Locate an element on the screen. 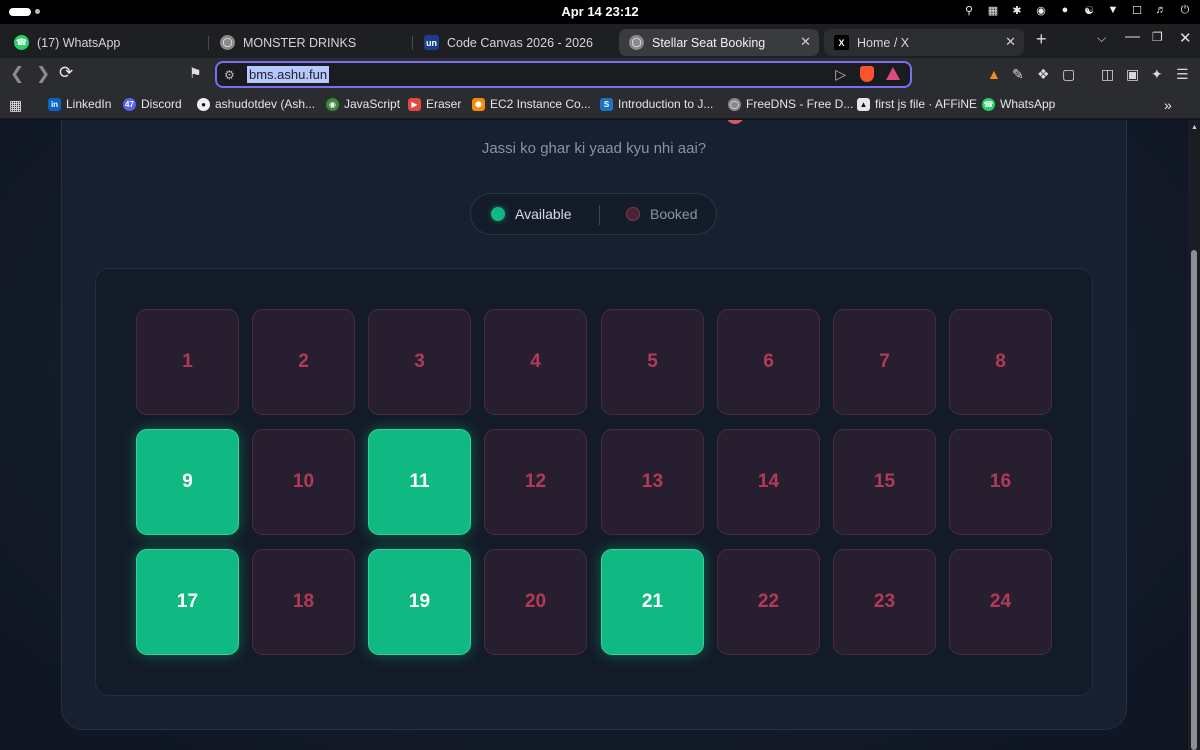 This screenshot has height=750, width=1200. seat-9: 9 is located at coordinates (187, 482).